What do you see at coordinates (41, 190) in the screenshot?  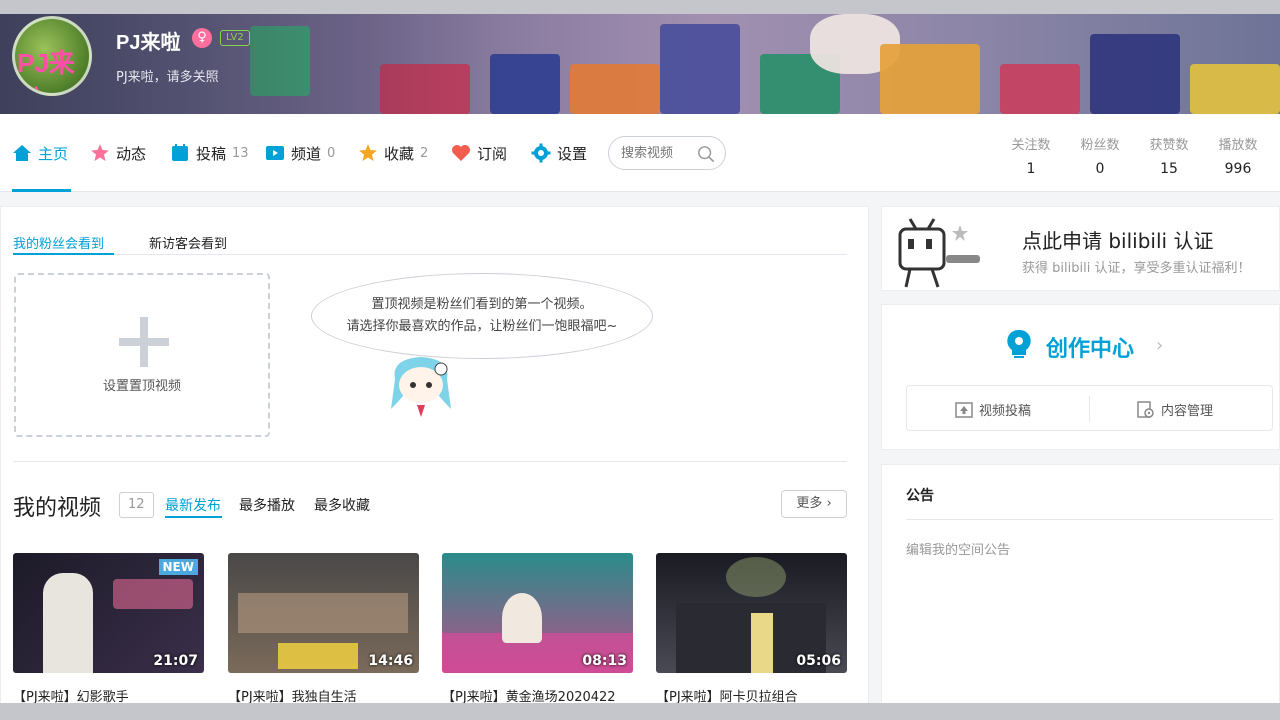 I see `active-tab-indicator` at bounding box center [41, 190].